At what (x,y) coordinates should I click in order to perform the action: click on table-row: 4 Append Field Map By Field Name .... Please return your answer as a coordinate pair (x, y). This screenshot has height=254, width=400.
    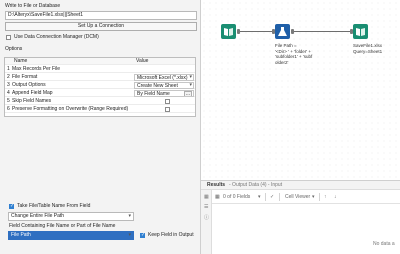
    Looking at the image, I should click on (100, 93).